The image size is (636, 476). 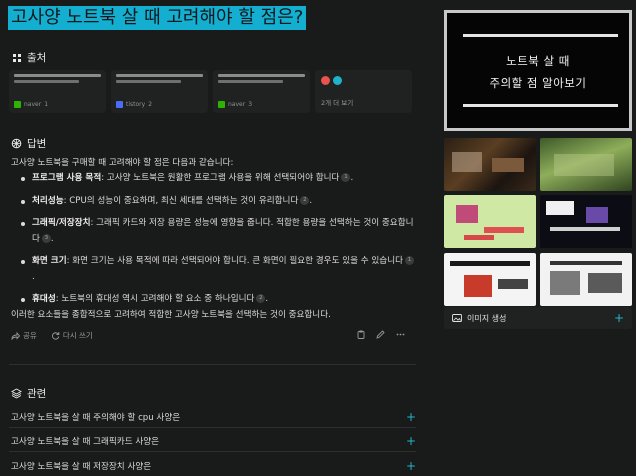 I want to click on image-icon, so click(x=457, y=318).